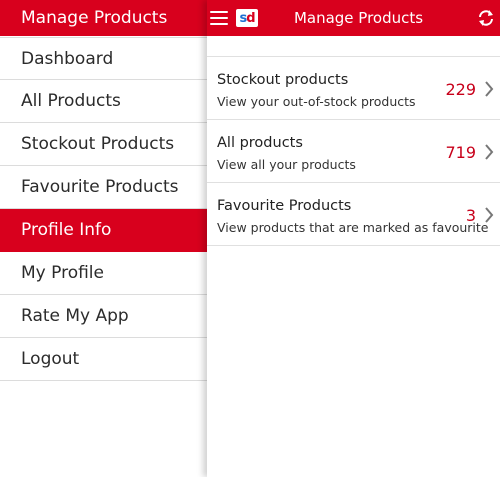  What do you see at coordinates (103, 18) in the screenshot?
I see `drawer-header: Manage Products` at bounding box center [103, 18].